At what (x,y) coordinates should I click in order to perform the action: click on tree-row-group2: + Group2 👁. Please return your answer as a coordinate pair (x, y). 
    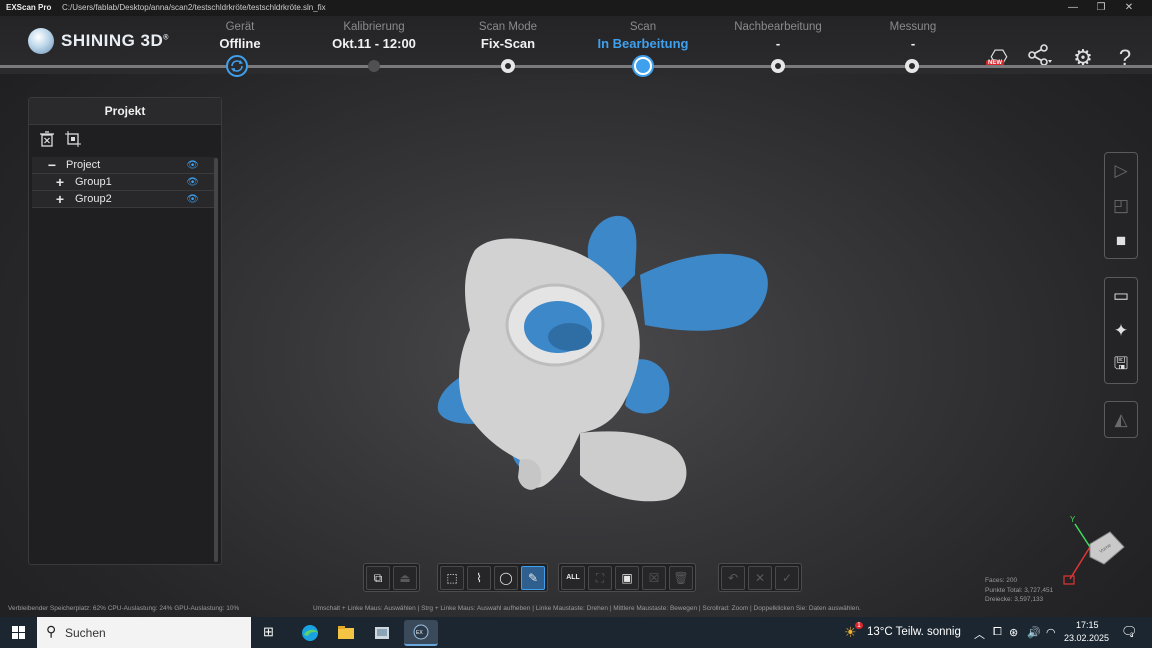
    Looking at the image, I should click on (124, 199).